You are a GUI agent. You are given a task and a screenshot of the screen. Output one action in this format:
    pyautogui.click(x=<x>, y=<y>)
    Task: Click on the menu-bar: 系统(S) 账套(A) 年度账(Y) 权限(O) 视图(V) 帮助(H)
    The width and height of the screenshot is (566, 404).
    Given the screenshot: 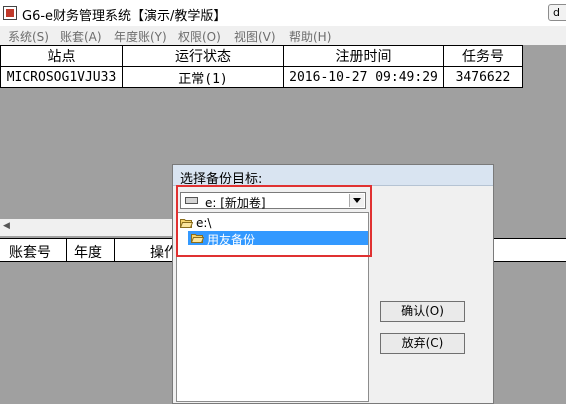 What is the action you would take?
    pyautogui.click(x=283, y=35)
    